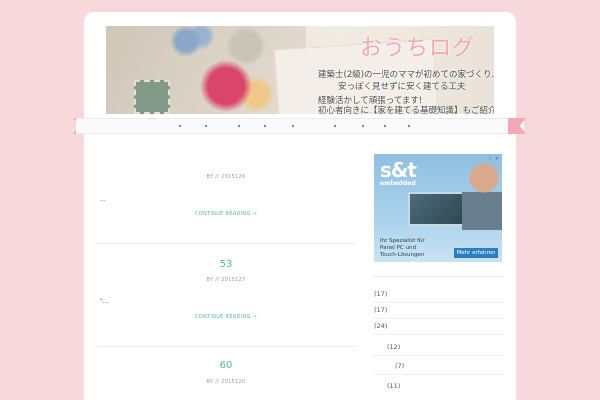 The height and width of the screenshot is (400, 600). I want to click on ad-cta-button: Mehr erfahren, so click(476, 253).